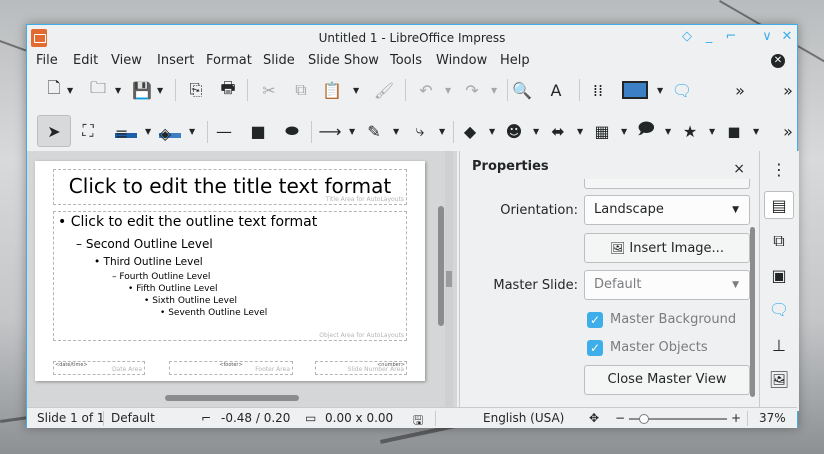 The height and width of the screenshot is (454, 824). Describe the element at coordinates (175, 60) in the screenshot. I see `menu-insert: Insert` at that location.